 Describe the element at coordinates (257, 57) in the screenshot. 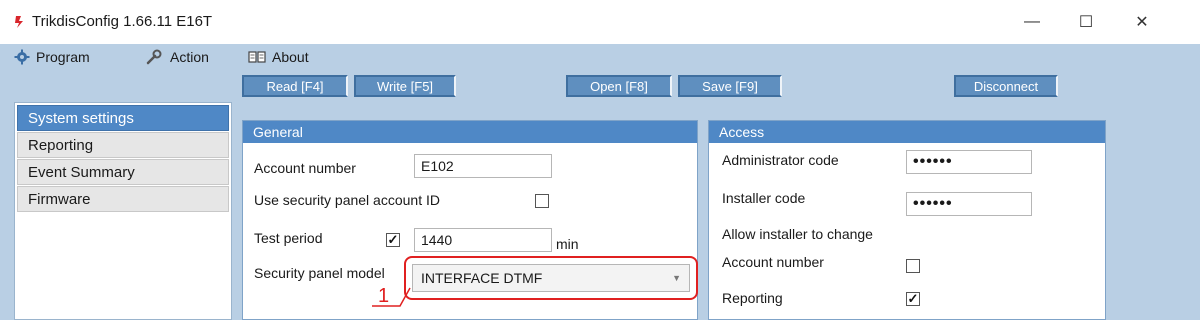

I see `book-icon` at that location.